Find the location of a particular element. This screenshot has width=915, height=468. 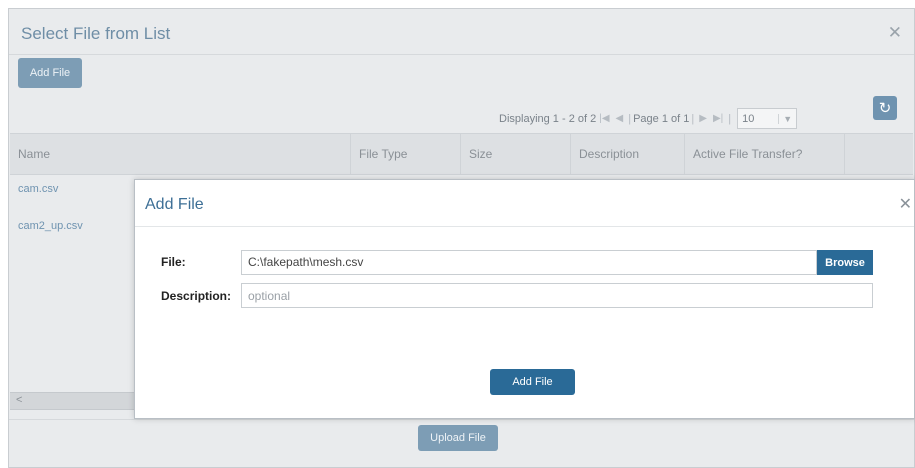

file-label: File: is located at coordinates (173, 262).